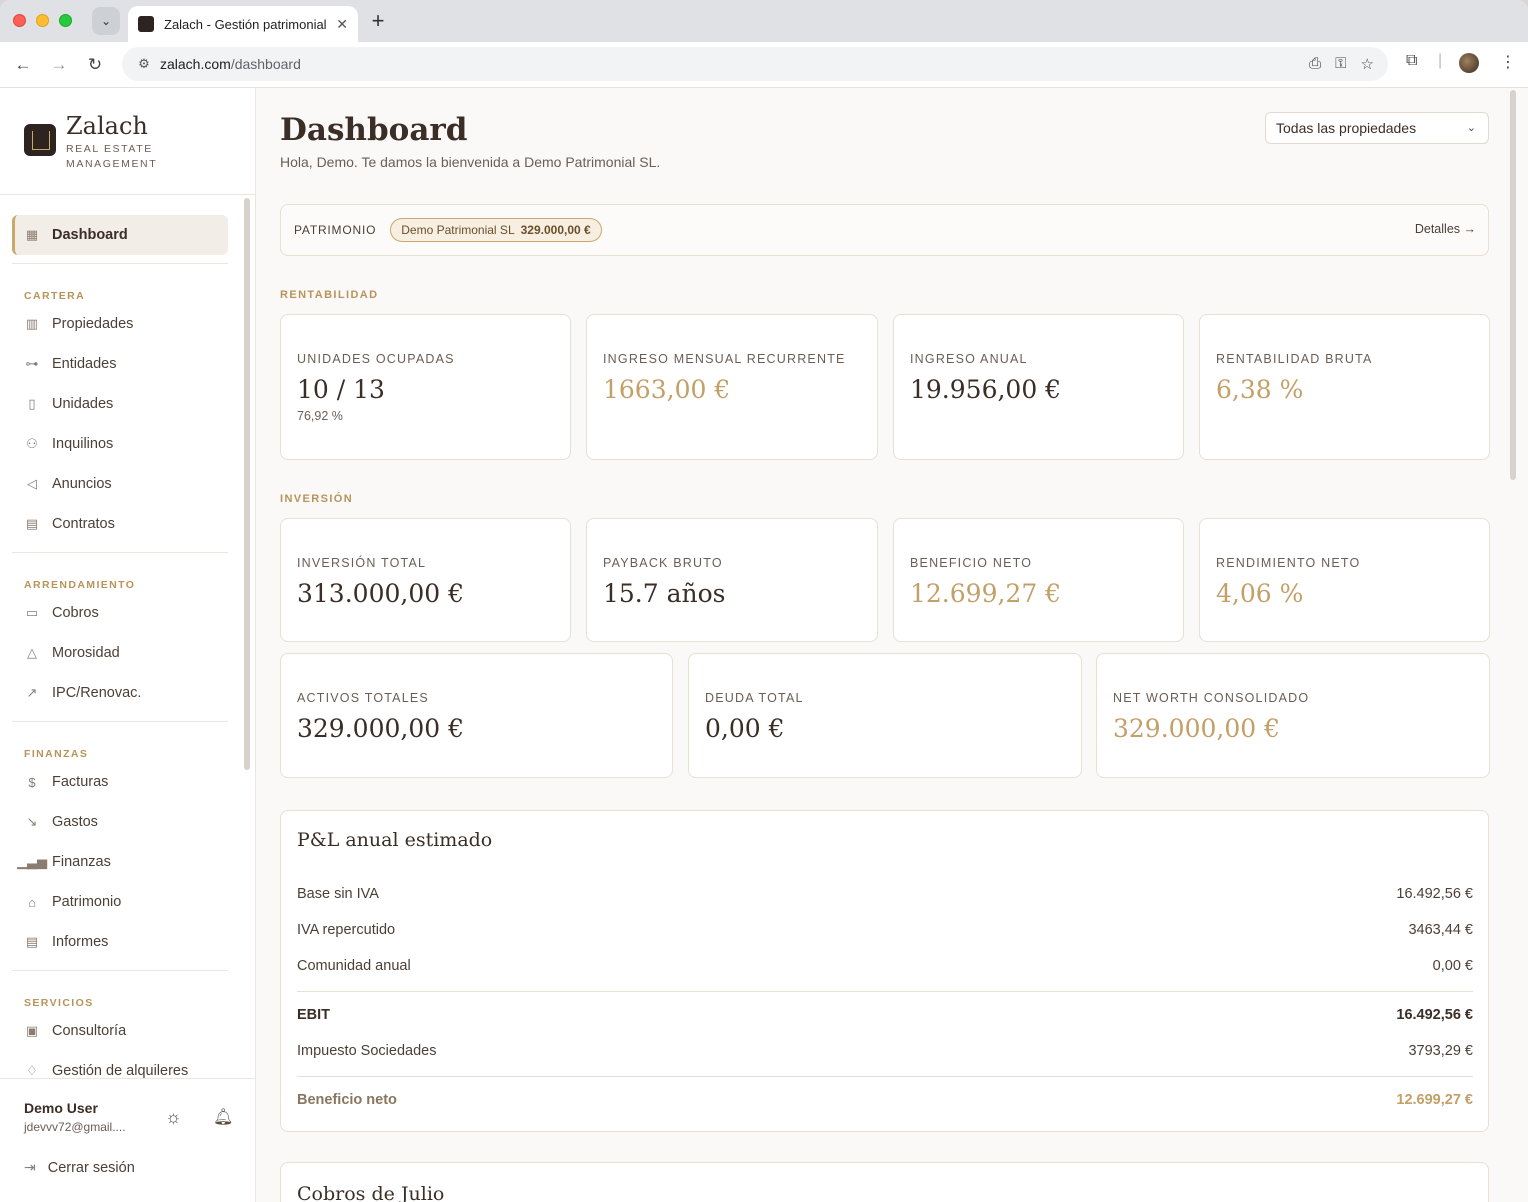 The height and width of the screenshot is (1202, 1528). What do you see at coordinates (83, 404) in the screenshot?
I see `sidebar-item-label: Unidades` at bounding box center [83, 404].